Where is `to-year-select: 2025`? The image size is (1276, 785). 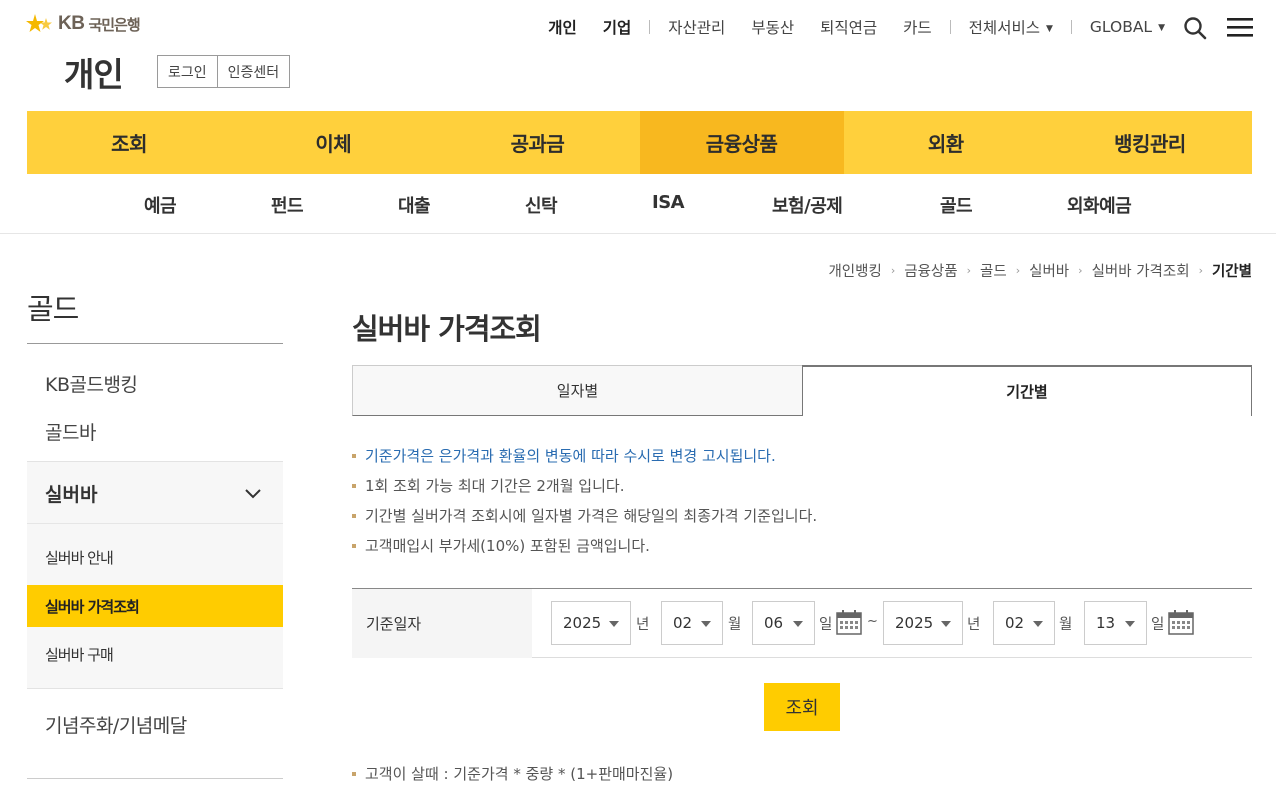 to-year-select: 2025 is located at coordinates (923, 623).